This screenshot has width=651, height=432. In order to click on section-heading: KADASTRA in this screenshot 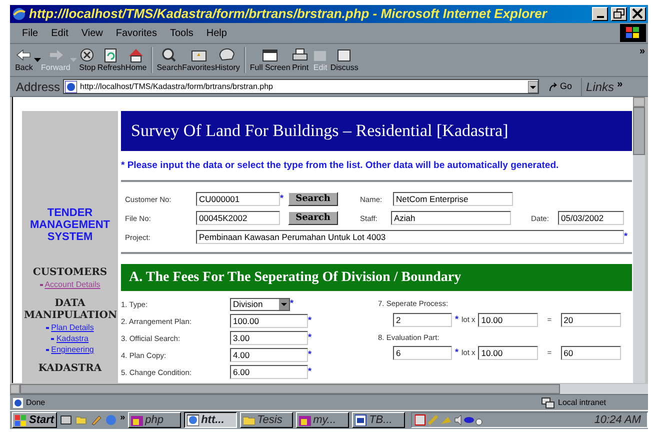, I will do `click(70, 369)`.